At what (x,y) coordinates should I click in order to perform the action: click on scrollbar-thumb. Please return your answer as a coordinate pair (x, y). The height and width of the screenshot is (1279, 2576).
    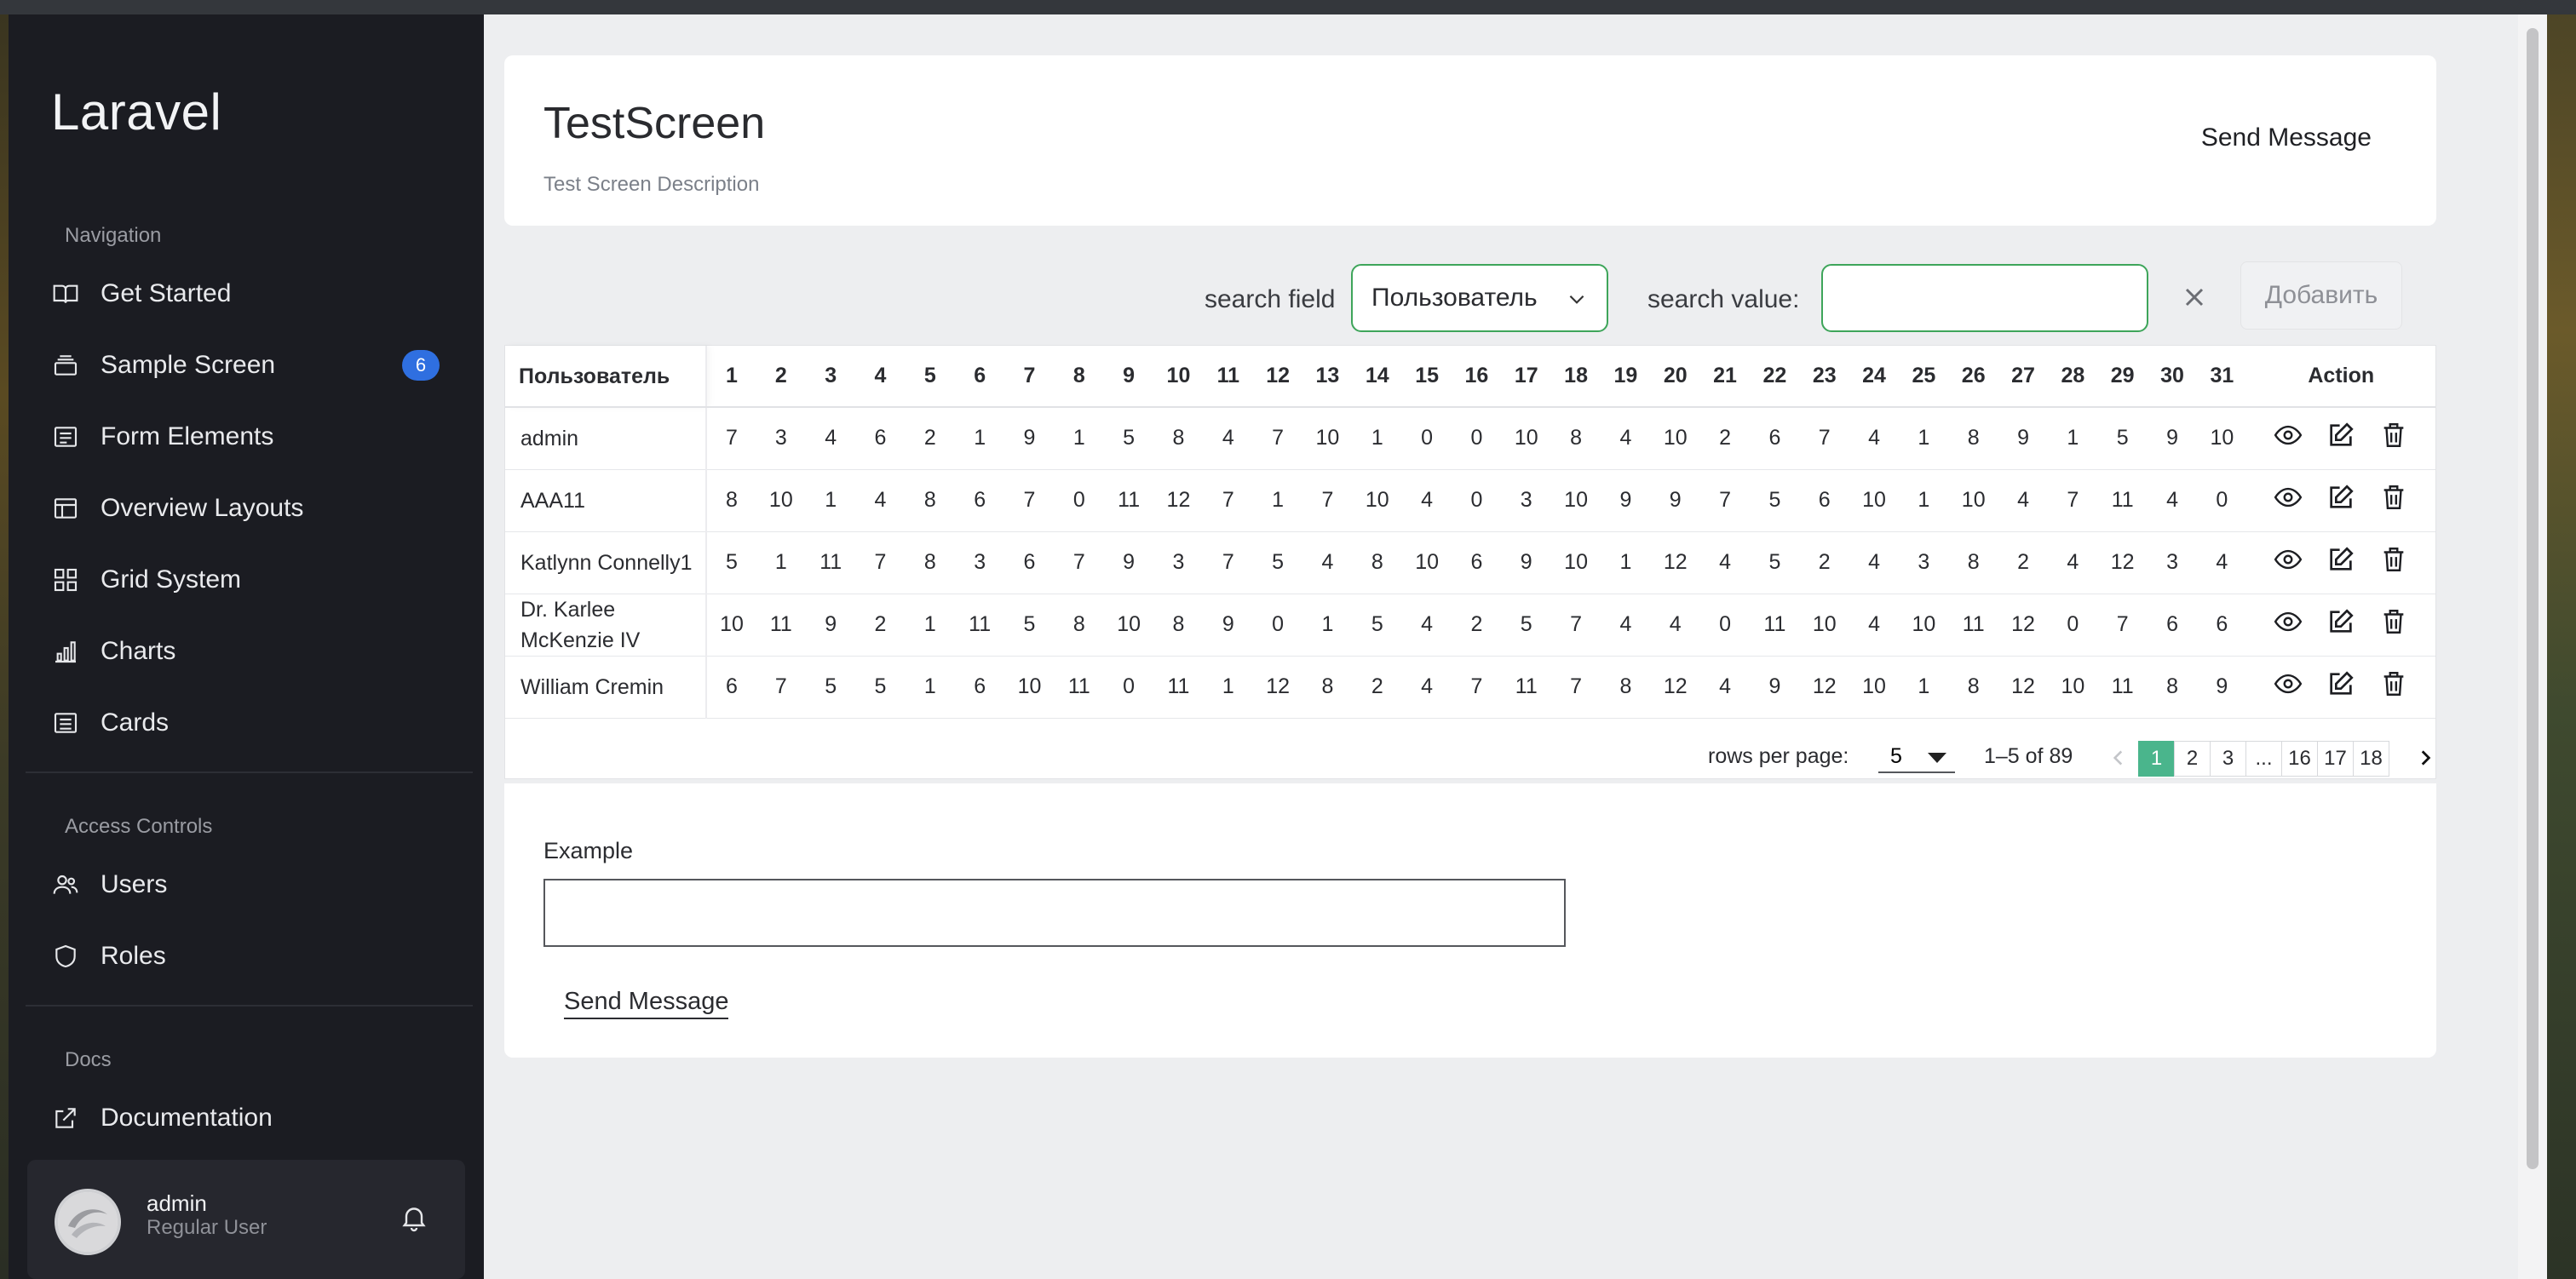
    Looking at the image, I should click on (2533, 599).